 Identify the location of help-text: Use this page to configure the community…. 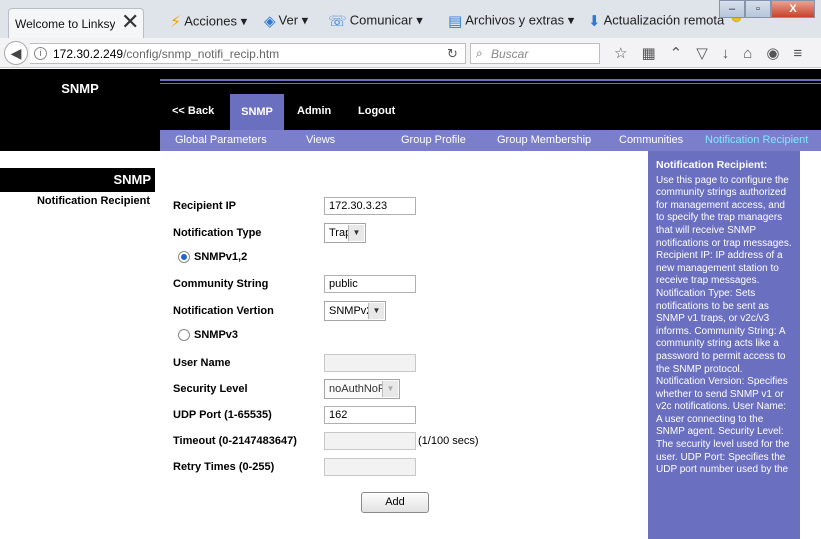
(724, 325).